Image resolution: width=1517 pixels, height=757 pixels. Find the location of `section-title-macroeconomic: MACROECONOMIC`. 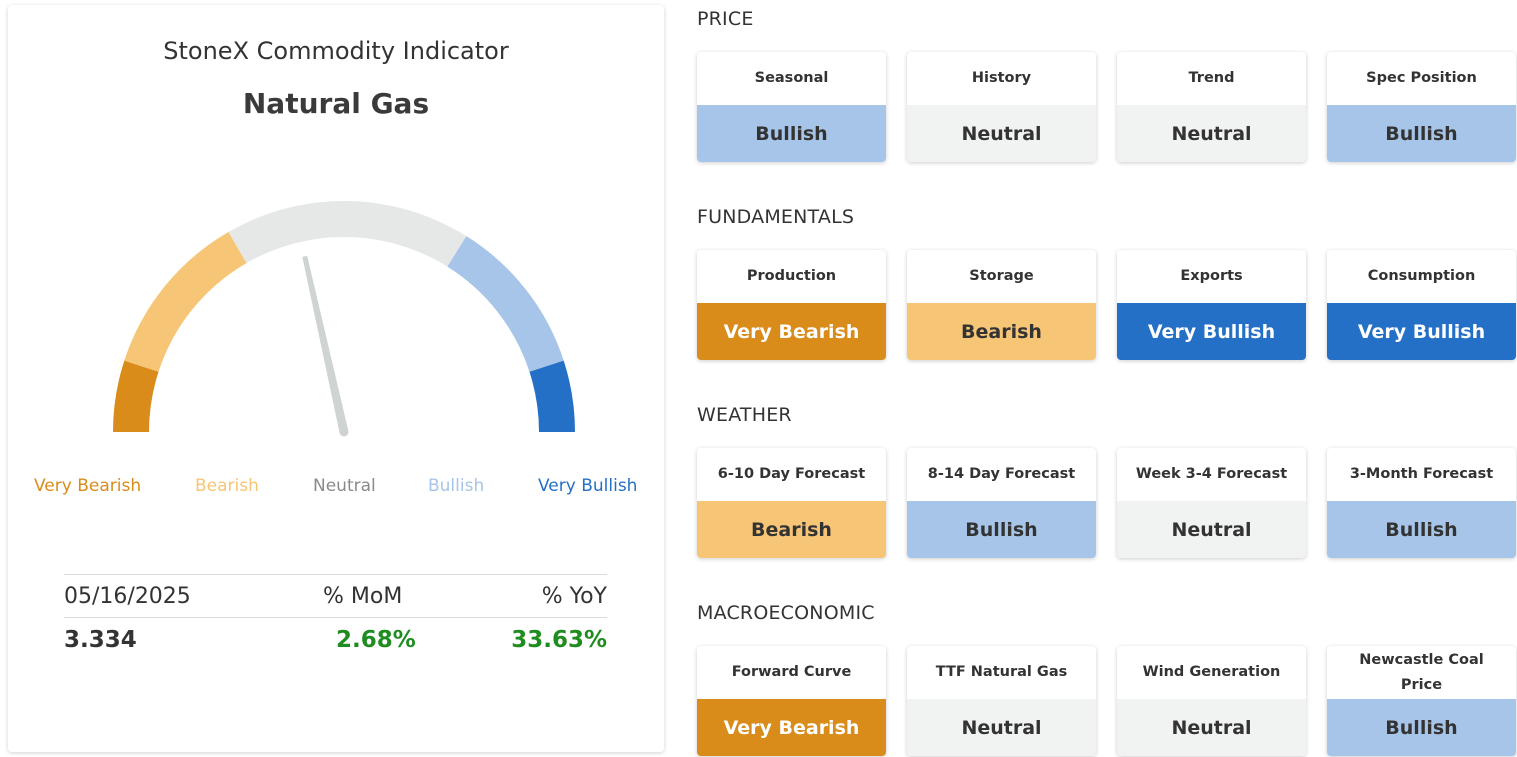

section-title-macroeconomic: MACROECONOMIC is located at coordinates (786, 613).